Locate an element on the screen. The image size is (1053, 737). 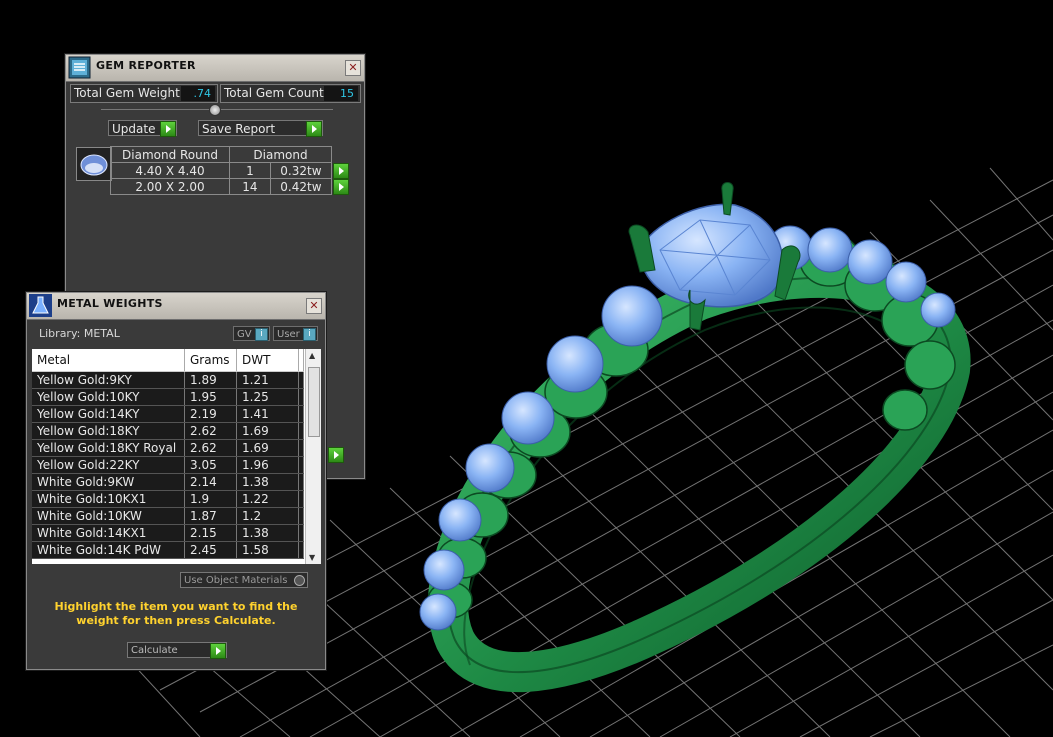
use-object-materials-toggle: Use Object Materials is located at coordinates (244, 580).